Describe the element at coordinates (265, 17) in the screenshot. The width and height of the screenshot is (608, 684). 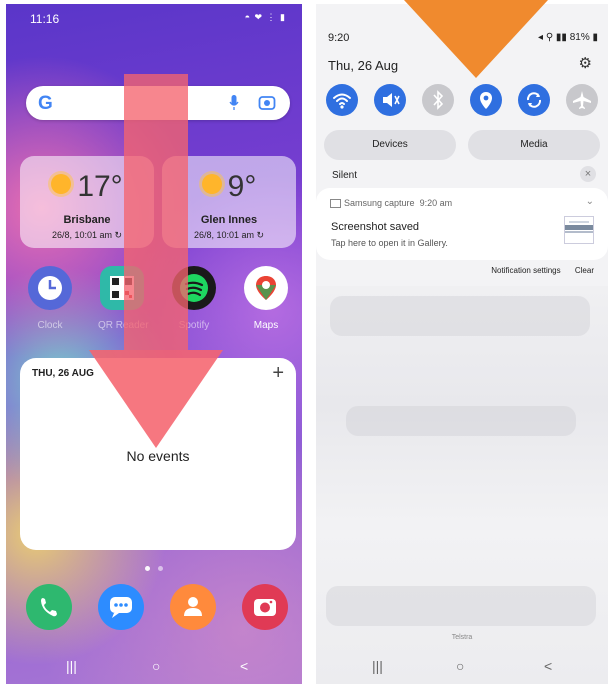
I see `status-icons: ◓ ❤ ⋮ ▮` at that location.